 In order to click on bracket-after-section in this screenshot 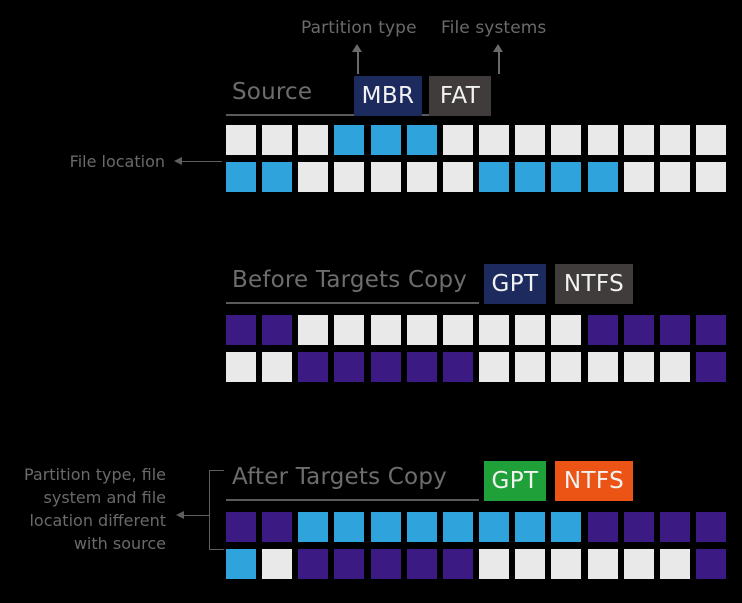, I will do `click(216, 510)`.